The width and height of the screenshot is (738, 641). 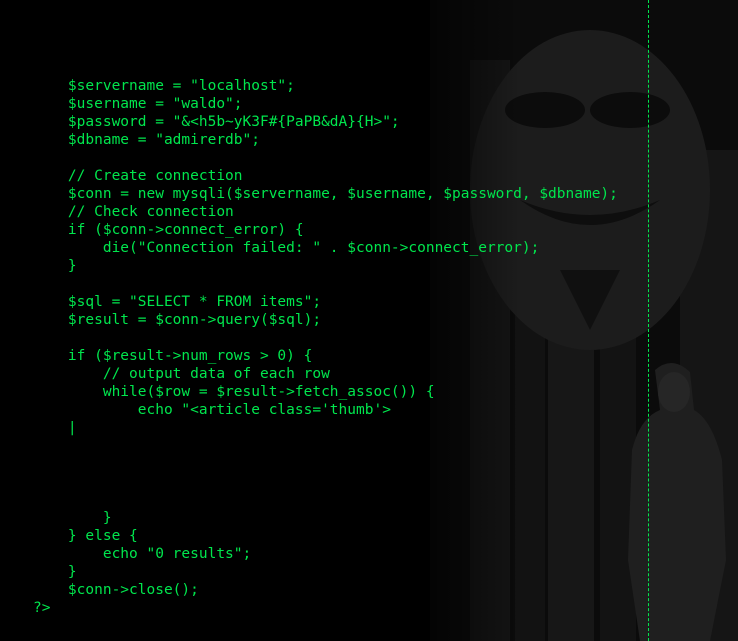 I want to click on code-line: $dbname = "admirerdb";, so click(x=146, y=140).